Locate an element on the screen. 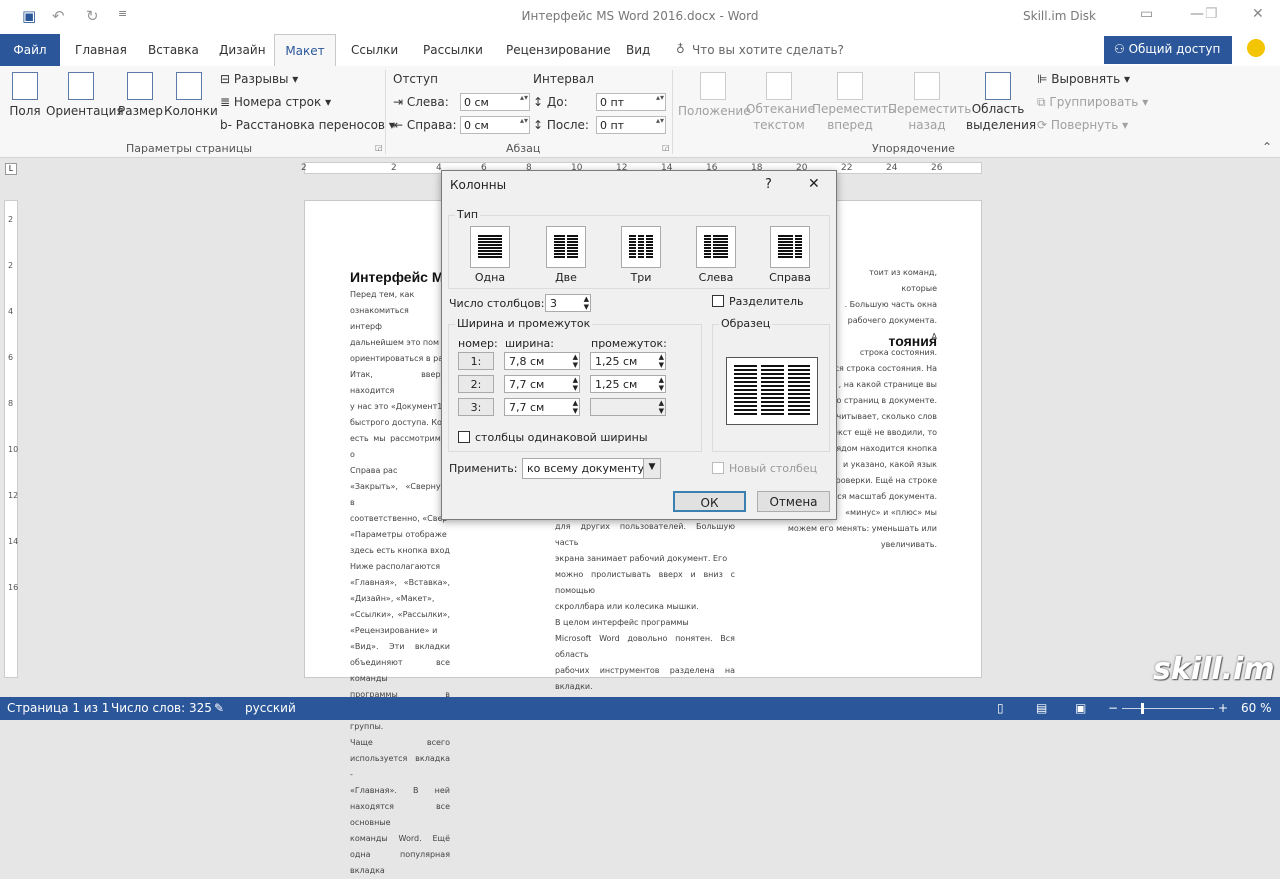 Image resolution: width=1280 pixels, height=879 pixels. tab-mailings: Рассылки is located at coordinates (453, 50).